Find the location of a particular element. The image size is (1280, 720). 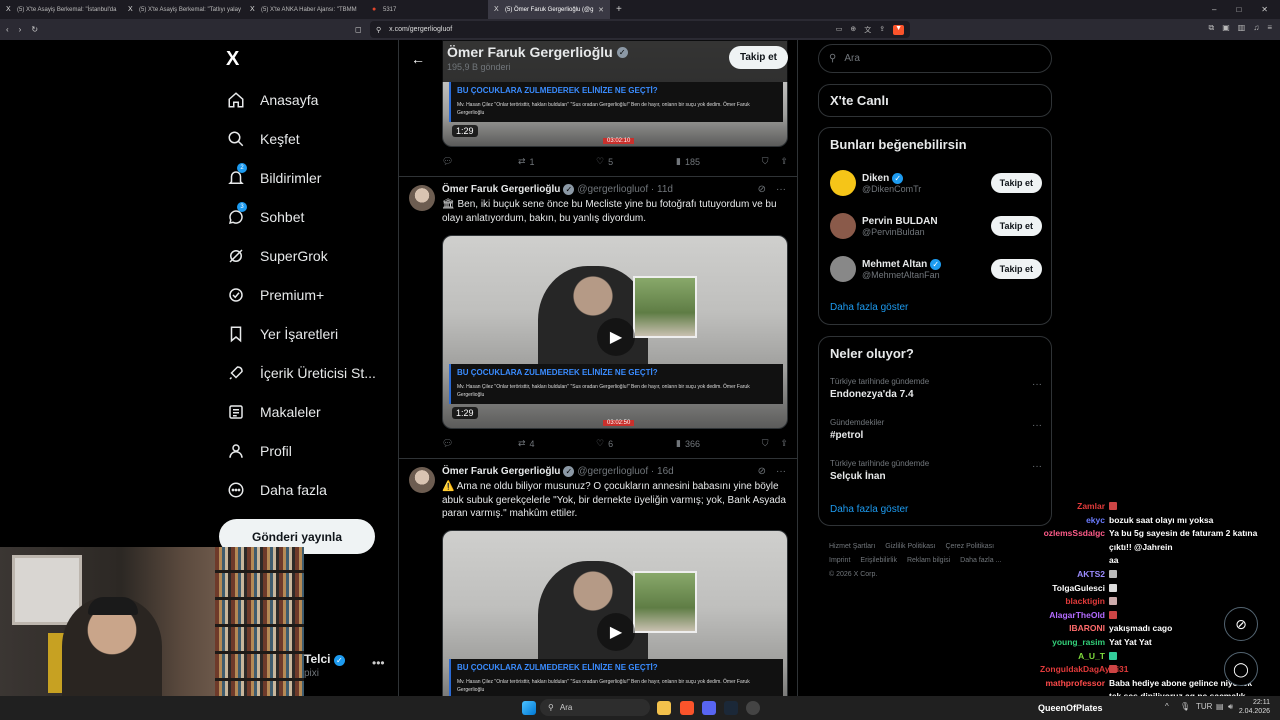

close-window-icon: ✕ is located at coordinates (1264, 9).